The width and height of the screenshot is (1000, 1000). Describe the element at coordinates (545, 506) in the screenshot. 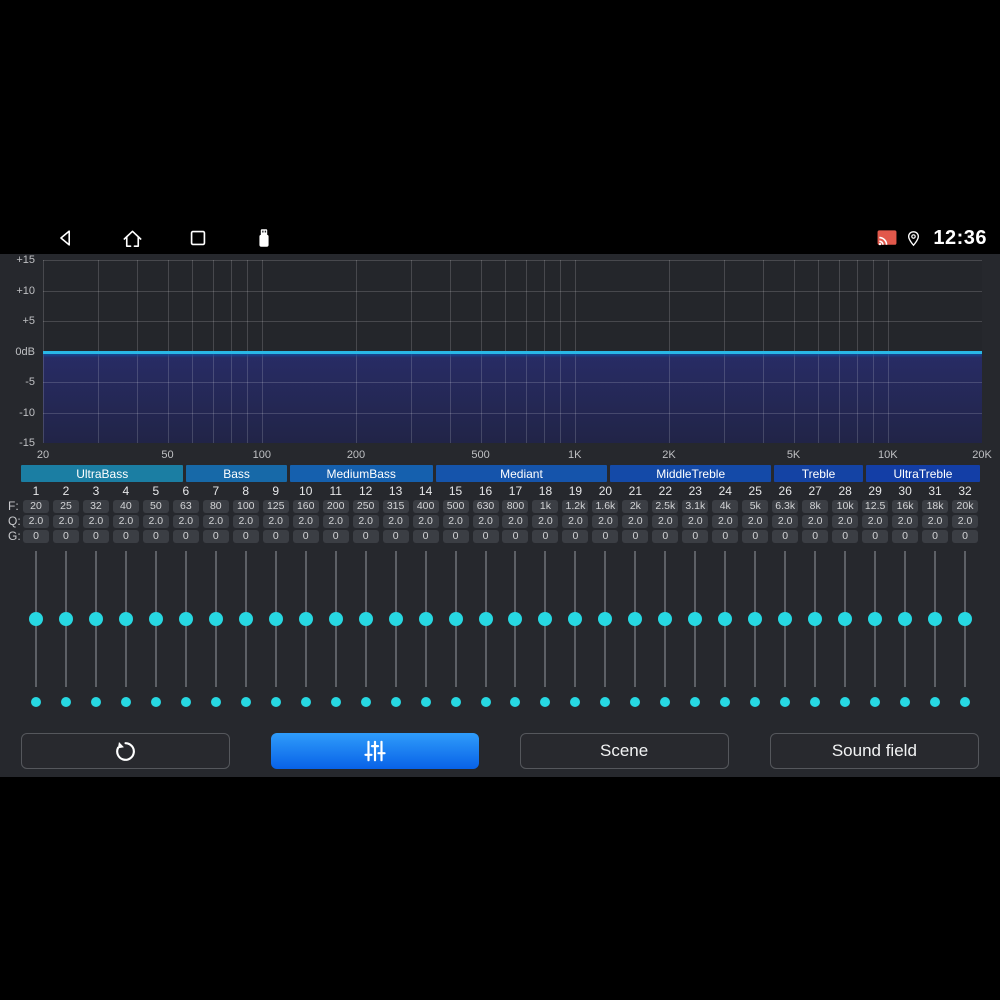

I see `freq-value: 1k` at that location.